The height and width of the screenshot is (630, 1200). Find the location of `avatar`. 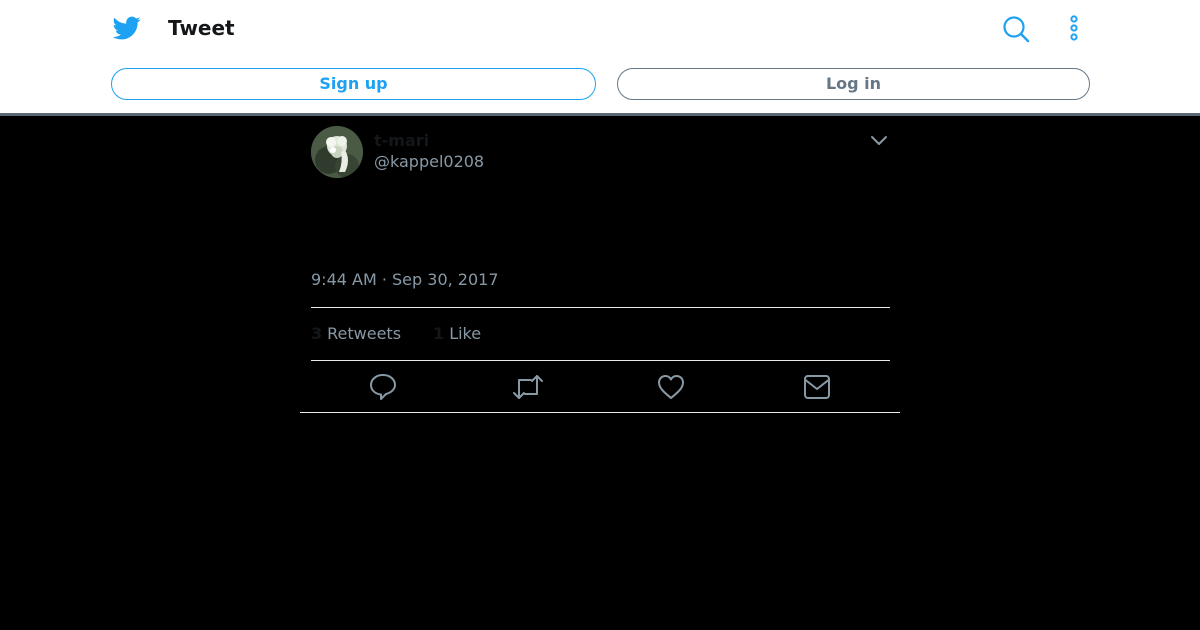

avatar is located at coordinates (337, 152).